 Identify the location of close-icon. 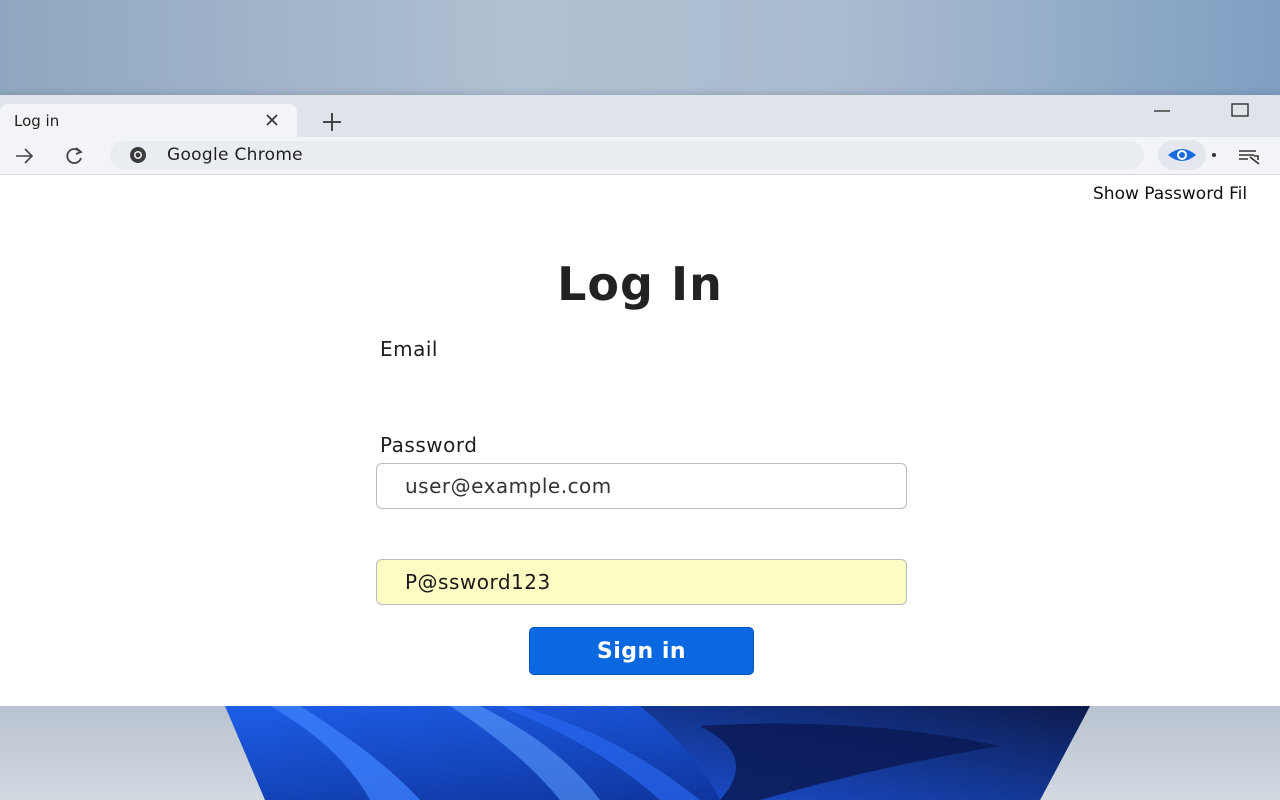
(272, 120).